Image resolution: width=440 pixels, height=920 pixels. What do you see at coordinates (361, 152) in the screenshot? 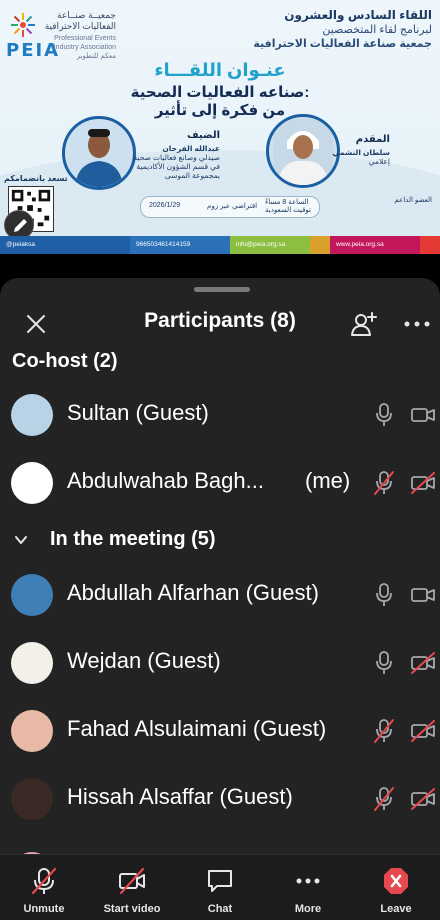
I see `host-name: سلطان النشمي` at bounding box center [361, 152].